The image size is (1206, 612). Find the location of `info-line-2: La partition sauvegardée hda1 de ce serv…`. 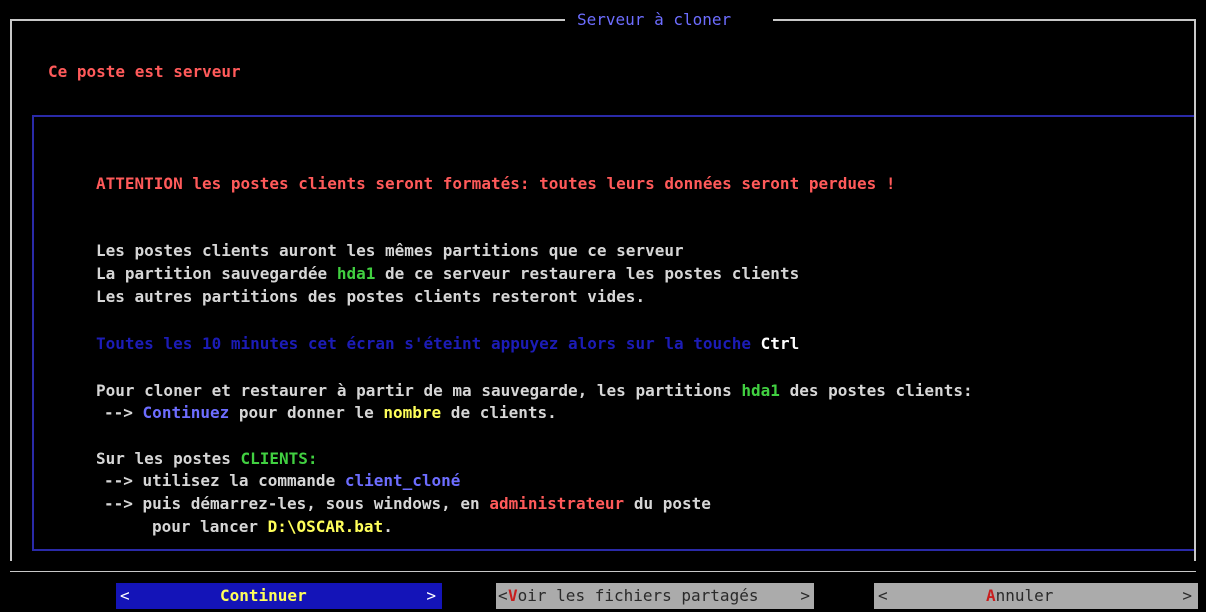

info-line-2: La partition sauvegardée hda1 de ce serv… is located at coordinates (447, 274).